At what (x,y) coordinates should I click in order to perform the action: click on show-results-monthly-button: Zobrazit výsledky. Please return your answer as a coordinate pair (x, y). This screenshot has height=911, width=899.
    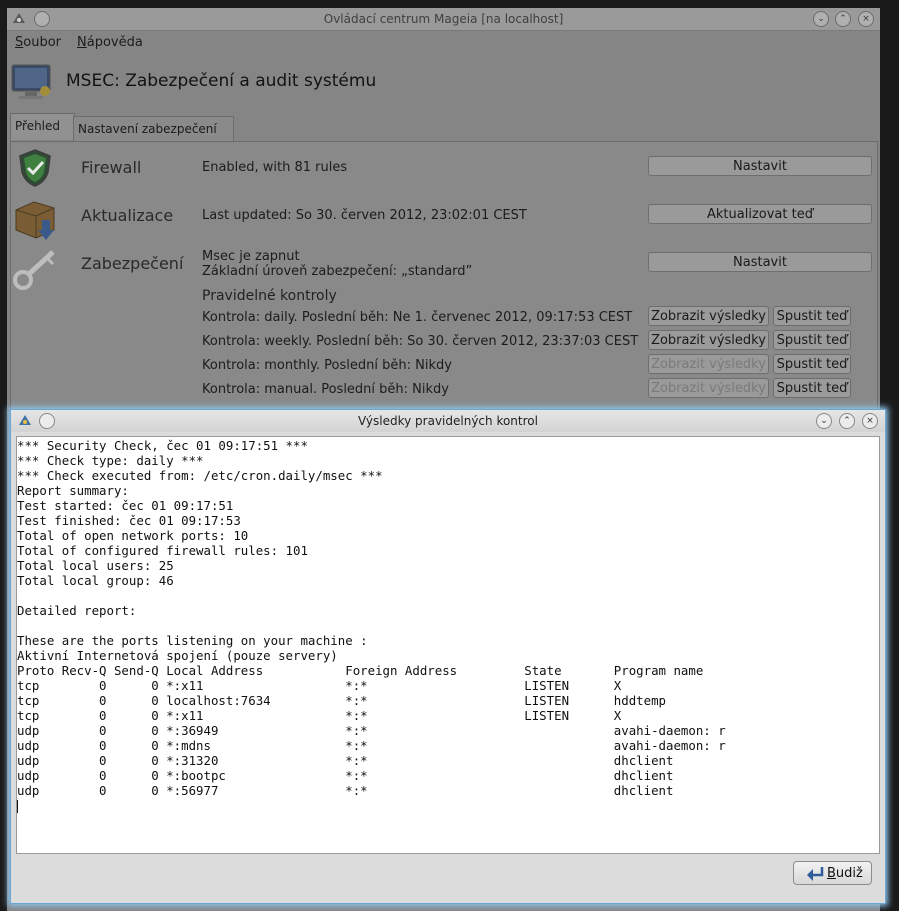
    Looking at the image, I should click on (708, 364).